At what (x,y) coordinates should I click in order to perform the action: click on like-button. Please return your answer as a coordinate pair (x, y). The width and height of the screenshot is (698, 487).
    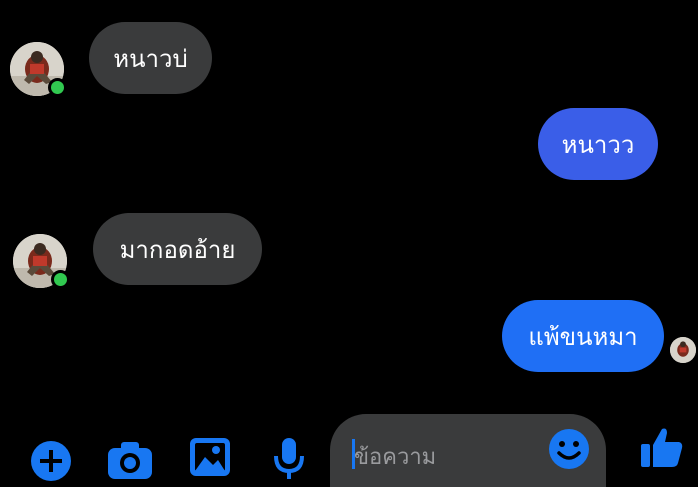
    Looking at the image, I should click on (662, 447).